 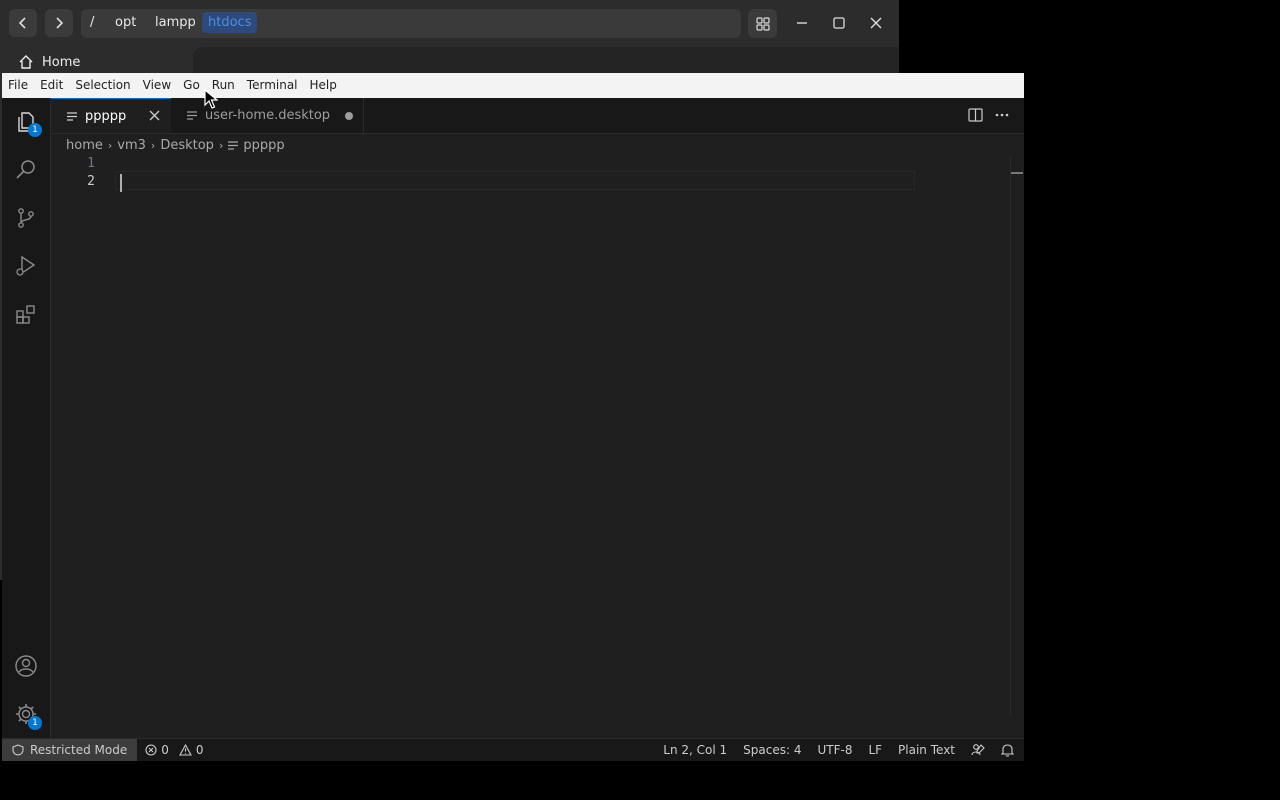 What do you see at coordinates (51, 85) in the screenshot?
I see `menu-edit: Edit` at bounding box center [51, 85].